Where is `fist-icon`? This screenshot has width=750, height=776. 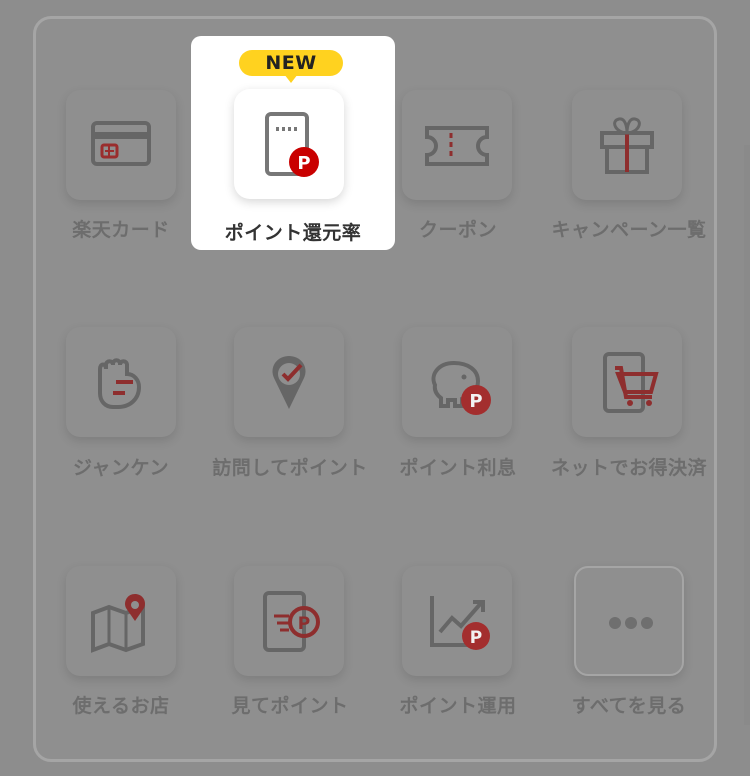
fist-icon is located at coordinates (120, 383).